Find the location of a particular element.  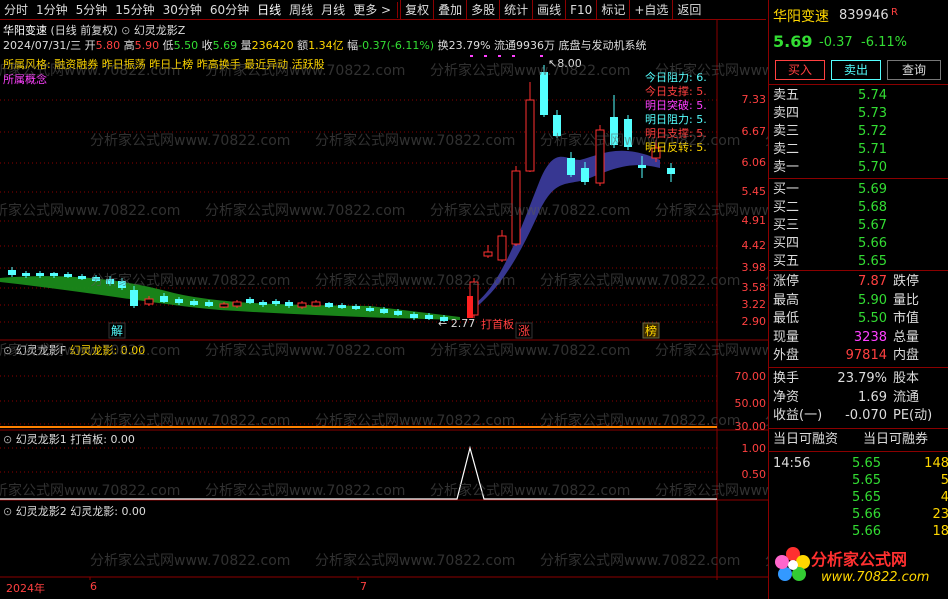

row-label: 买四 is located at coordinates (786, 243).